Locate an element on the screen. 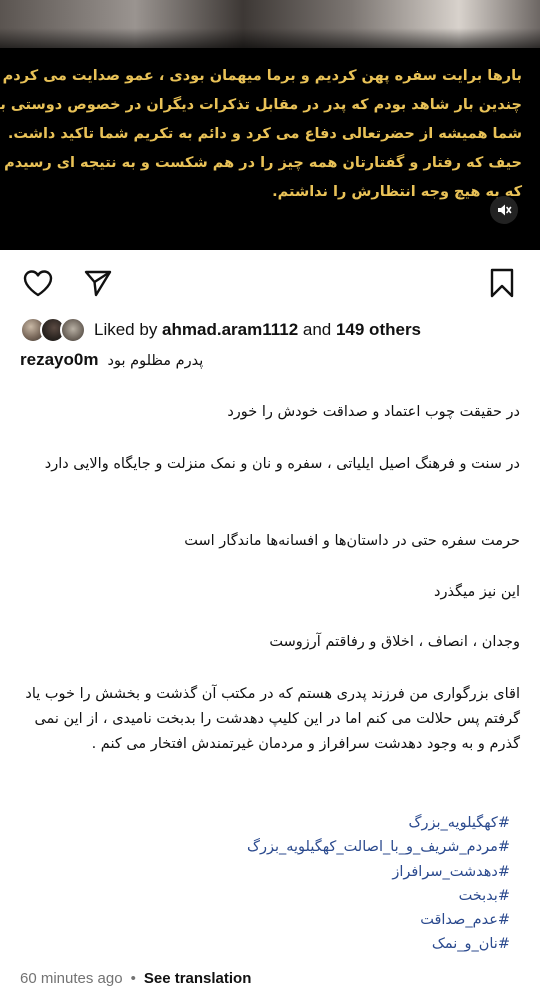  hashtag-link: #دهدشت_سرافراز is located at coordinates (451, 872).